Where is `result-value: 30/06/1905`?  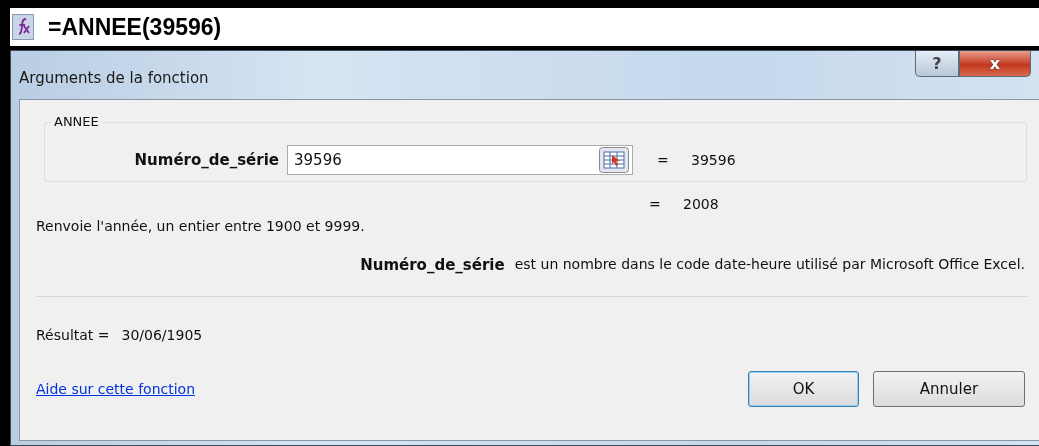 result-value: 30/06/1905 is located at coordinates (162, 335).